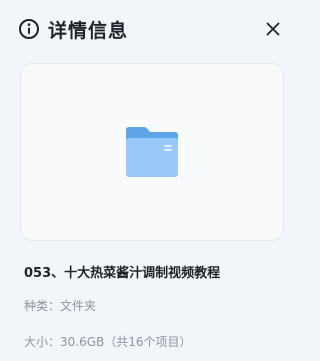 This screenshot has height=361, width=320. I want to click on file-size: 大小：30.6GB（共16个项目）, so click(108, 342).